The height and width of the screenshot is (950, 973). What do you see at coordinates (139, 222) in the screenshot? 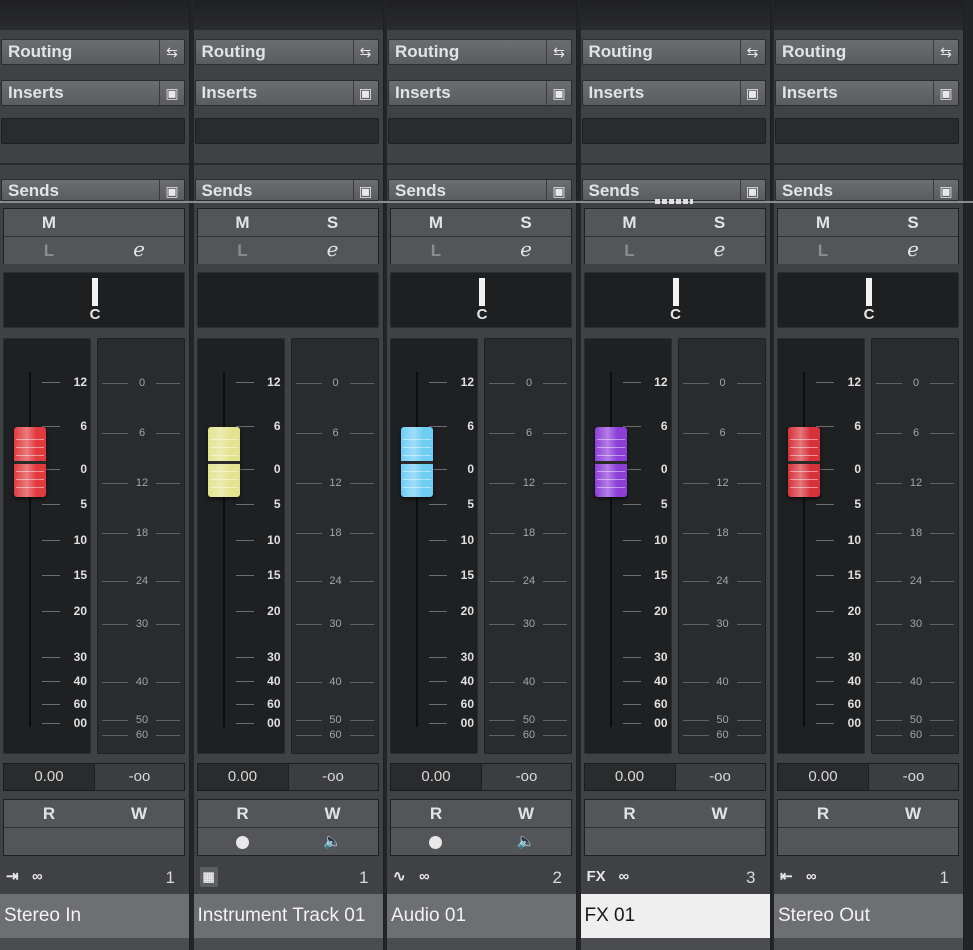
I see `solo-button` at bounding box center [139, 222].